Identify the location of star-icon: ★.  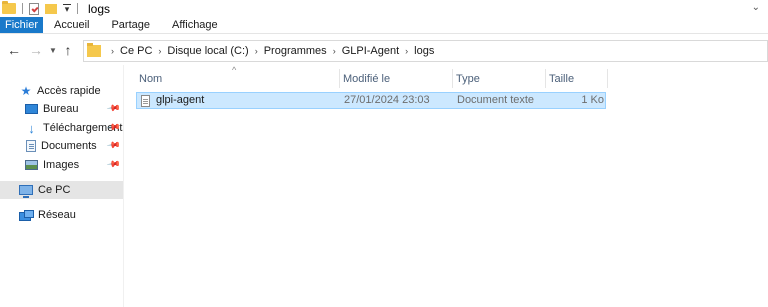
(26, 91).